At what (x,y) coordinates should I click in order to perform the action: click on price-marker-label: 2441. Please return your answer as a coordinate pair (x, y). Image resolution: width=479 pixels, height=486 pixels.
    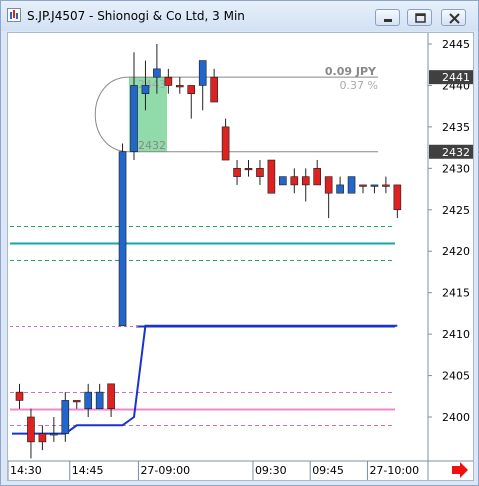
    Looking at the image, I should click on (456, 77).